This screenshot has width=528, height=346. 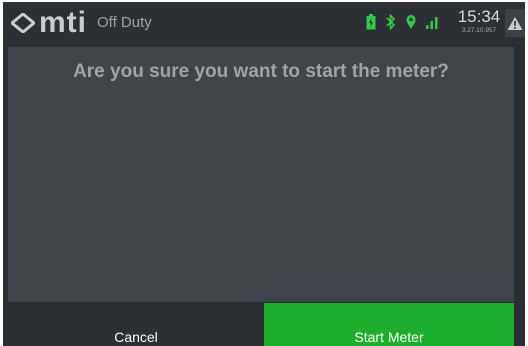 What do you see at coordinates (264, 23) in the screenshot?
I see `status-bar: mti Off Duty 15:34 3.27.10.957` at bounding box center [264, 23].